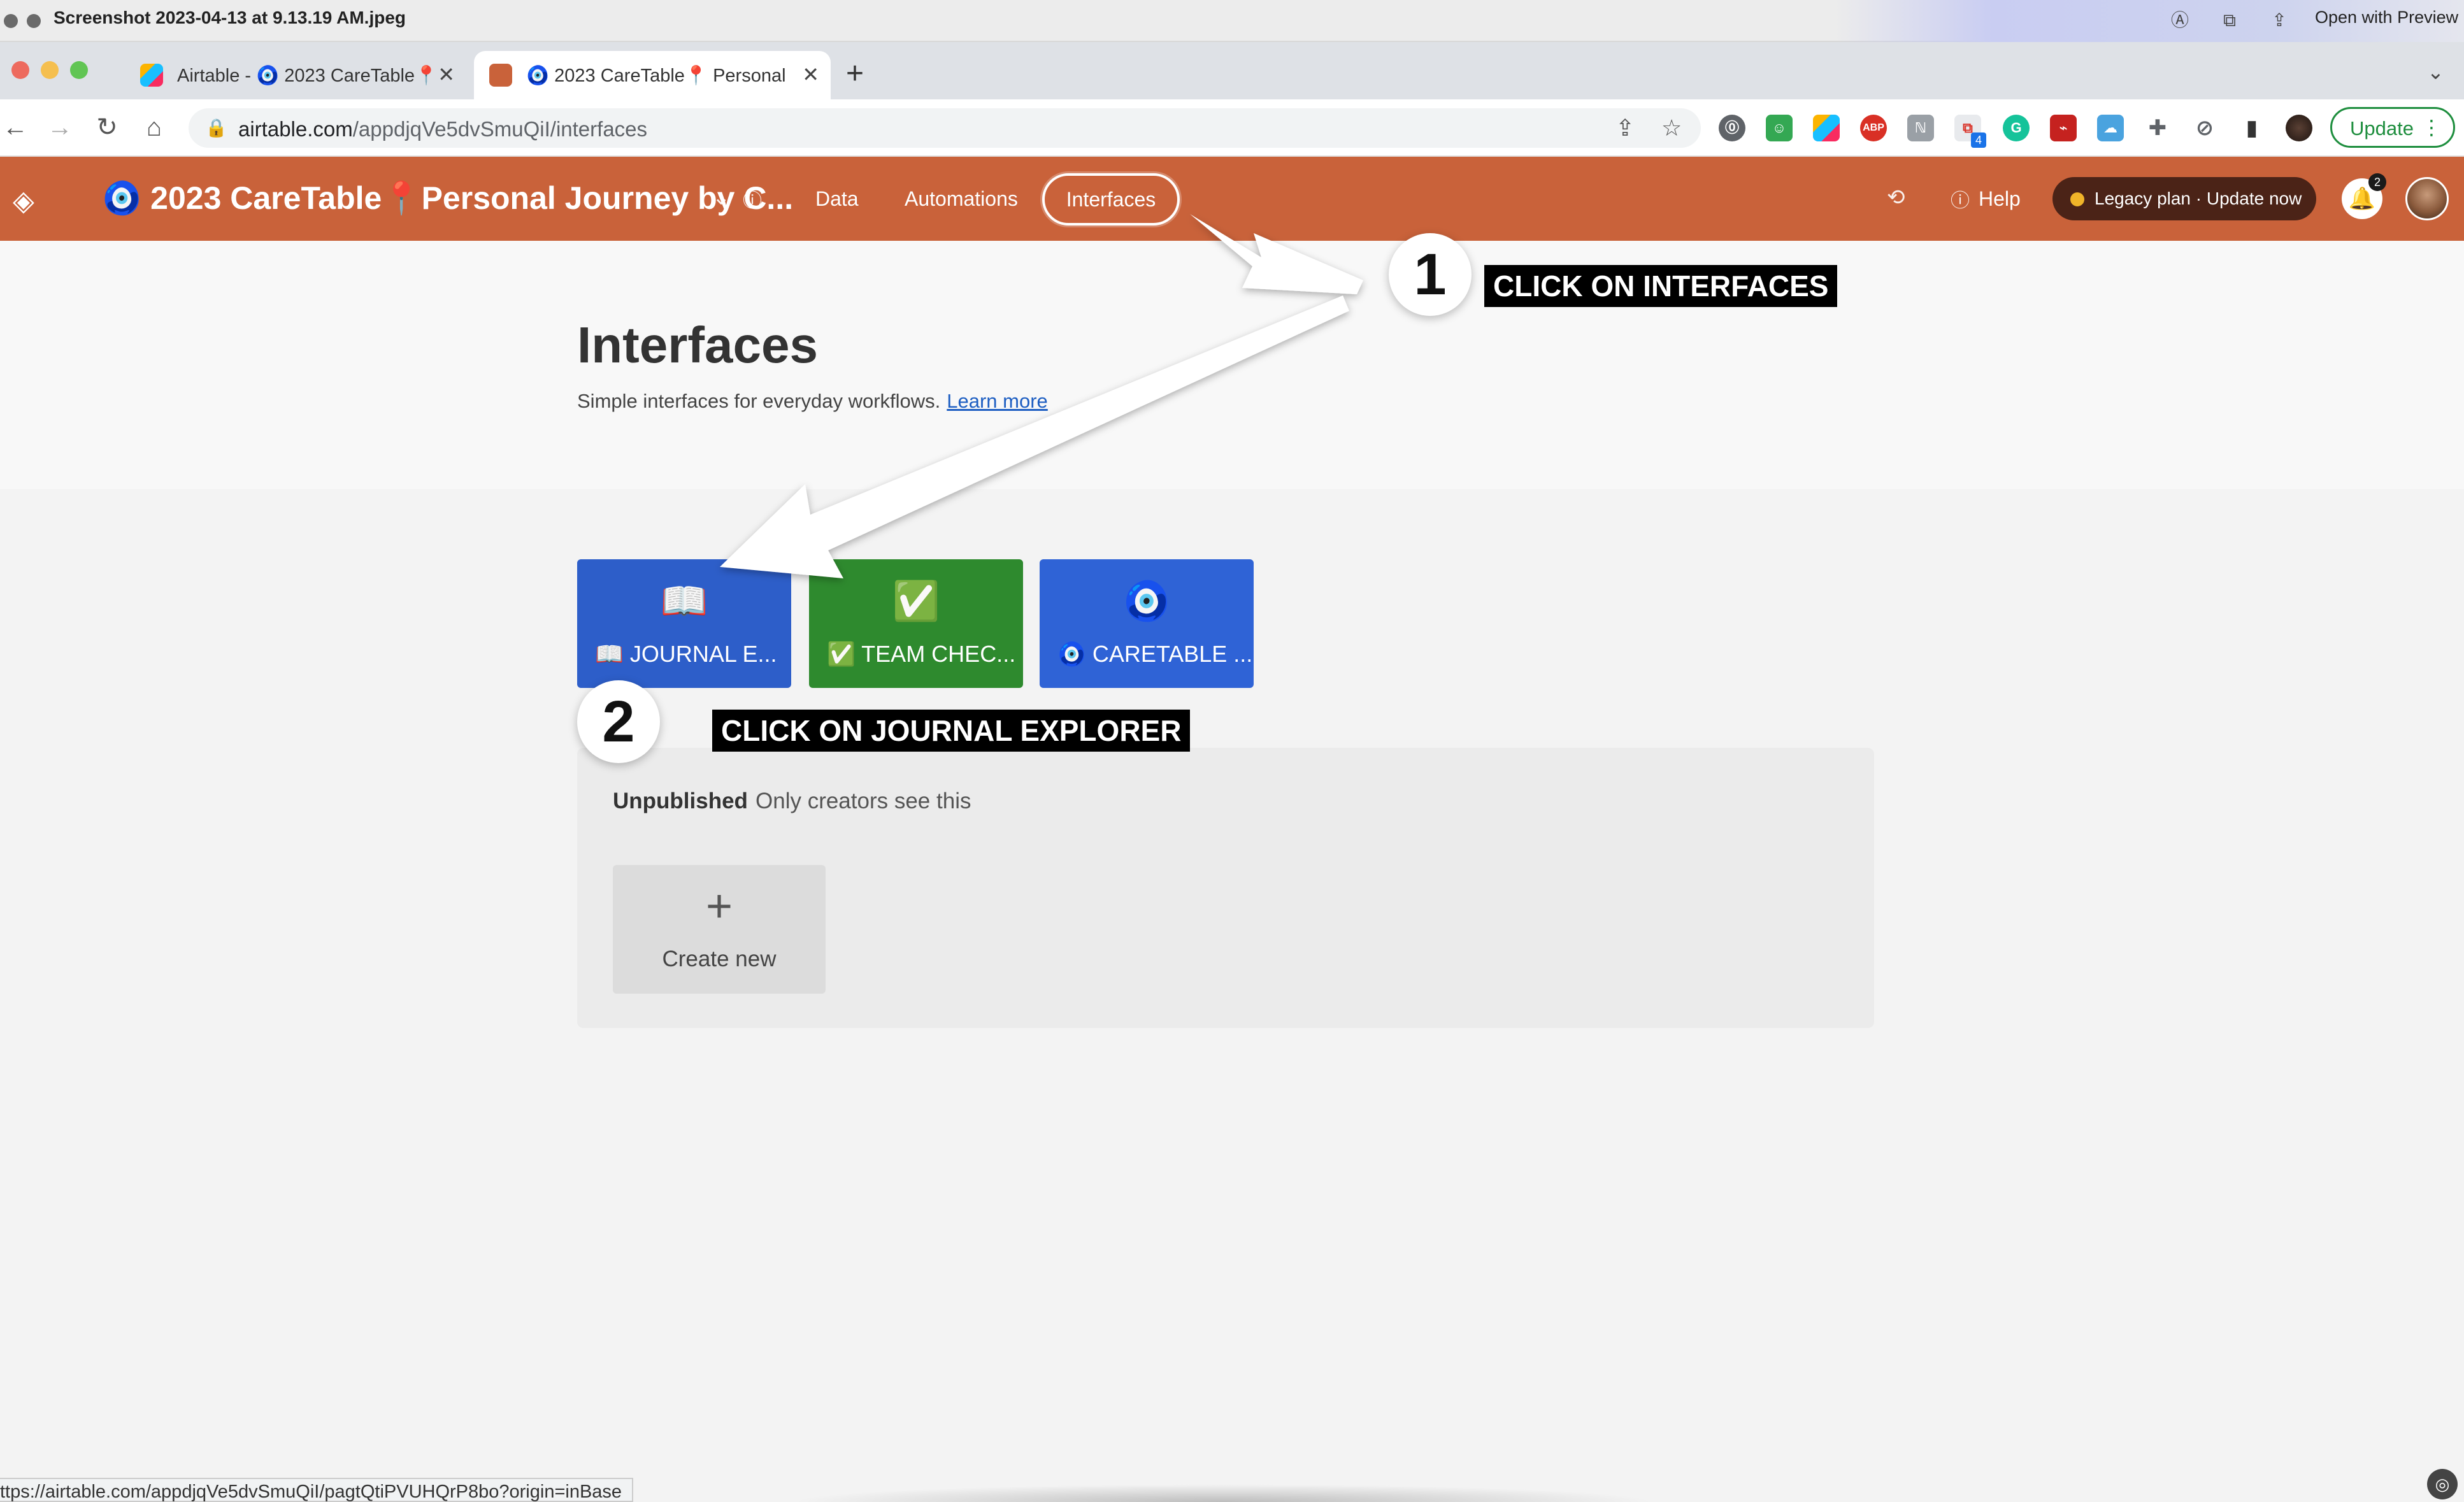  Describe the element at coordinates (15, 127) in the screenshot. I see `back-icon: ←` at that location.